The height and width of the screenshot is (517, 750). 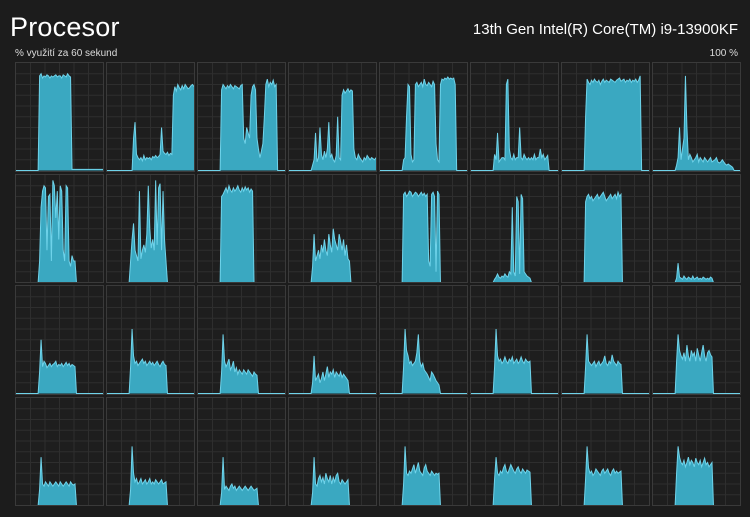 I want to click on core-15-graph, so click(x=696, y=228).